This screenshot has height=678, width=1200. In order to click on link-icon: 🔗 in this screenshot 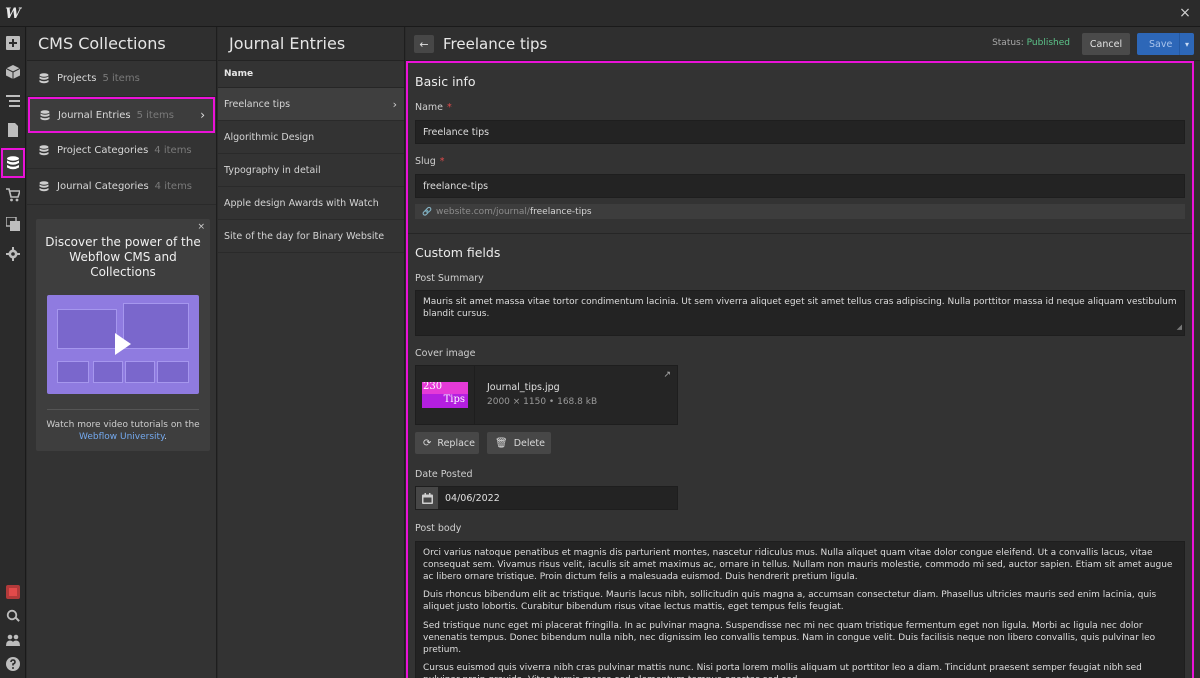, I will do `click(427, 211)`.